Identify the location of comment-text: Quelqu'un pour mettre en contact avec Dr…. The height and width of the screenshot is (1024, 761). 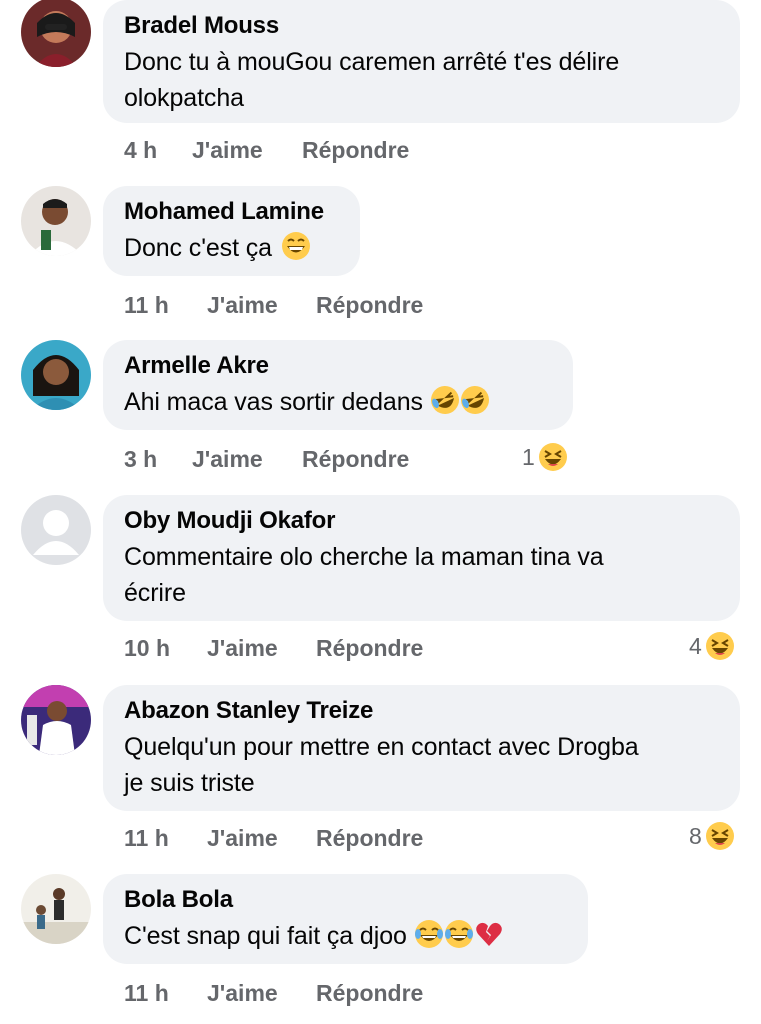
(422, 765).